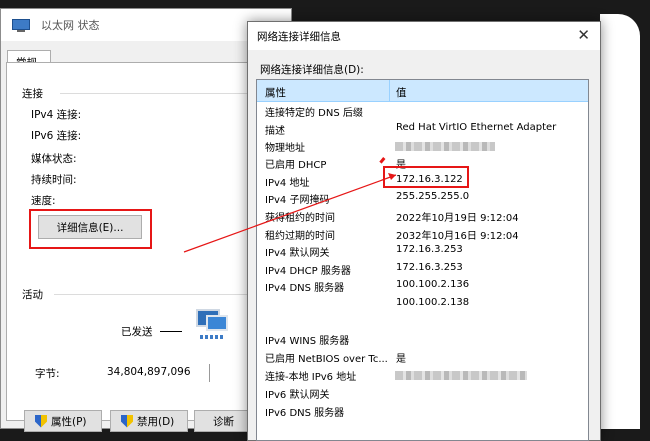 This screenshot has height=441, width=650. What do you see at coordinates (47, 374) in the screenshot?
I see `bytes-label: 字节:` at bounding box center [47, 374].